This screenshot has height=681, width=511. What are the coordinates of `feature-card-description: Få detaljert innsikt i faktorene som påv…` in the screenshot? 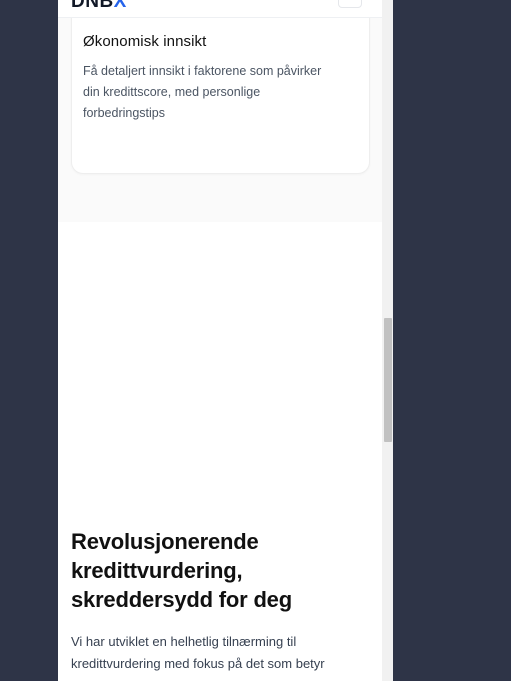 It's located at (202, 92).